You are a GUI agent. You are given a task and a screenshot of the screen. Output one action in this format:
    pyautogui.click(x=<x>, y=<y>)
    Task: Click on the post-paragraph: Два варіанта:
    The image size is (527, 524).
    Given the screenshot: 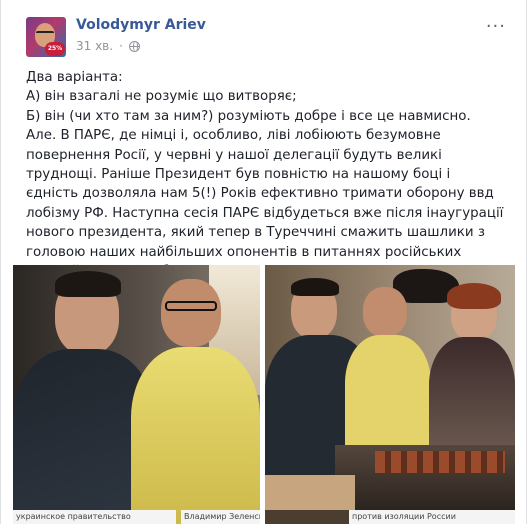 What is the action you would take?
    pyautogui.click(x=74, y=77)
    